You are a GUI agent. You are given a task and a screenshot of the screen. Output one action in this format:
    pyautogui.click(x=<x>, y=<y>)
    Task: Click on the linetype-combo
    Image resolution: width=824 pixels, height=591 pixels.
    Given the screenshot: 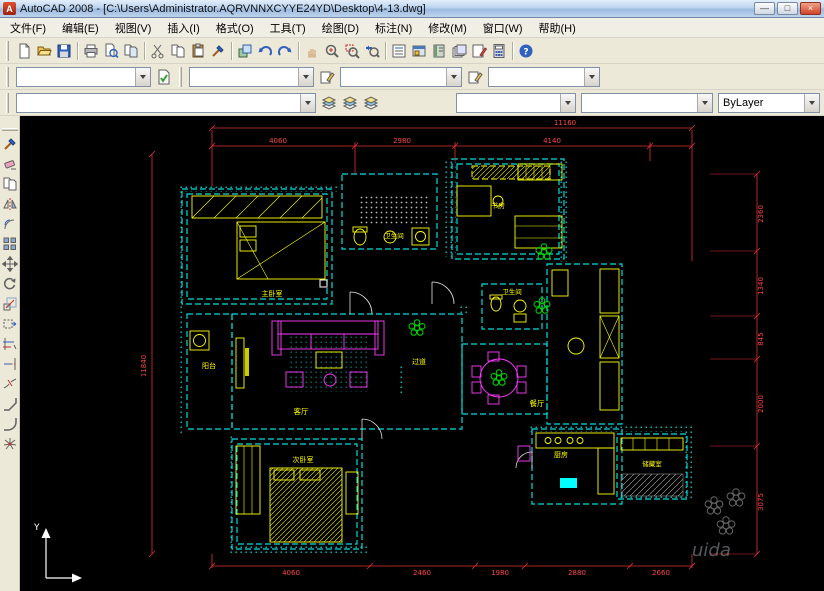 What is the action you would take?
    pyautogui.click(x=647, y=102)
    